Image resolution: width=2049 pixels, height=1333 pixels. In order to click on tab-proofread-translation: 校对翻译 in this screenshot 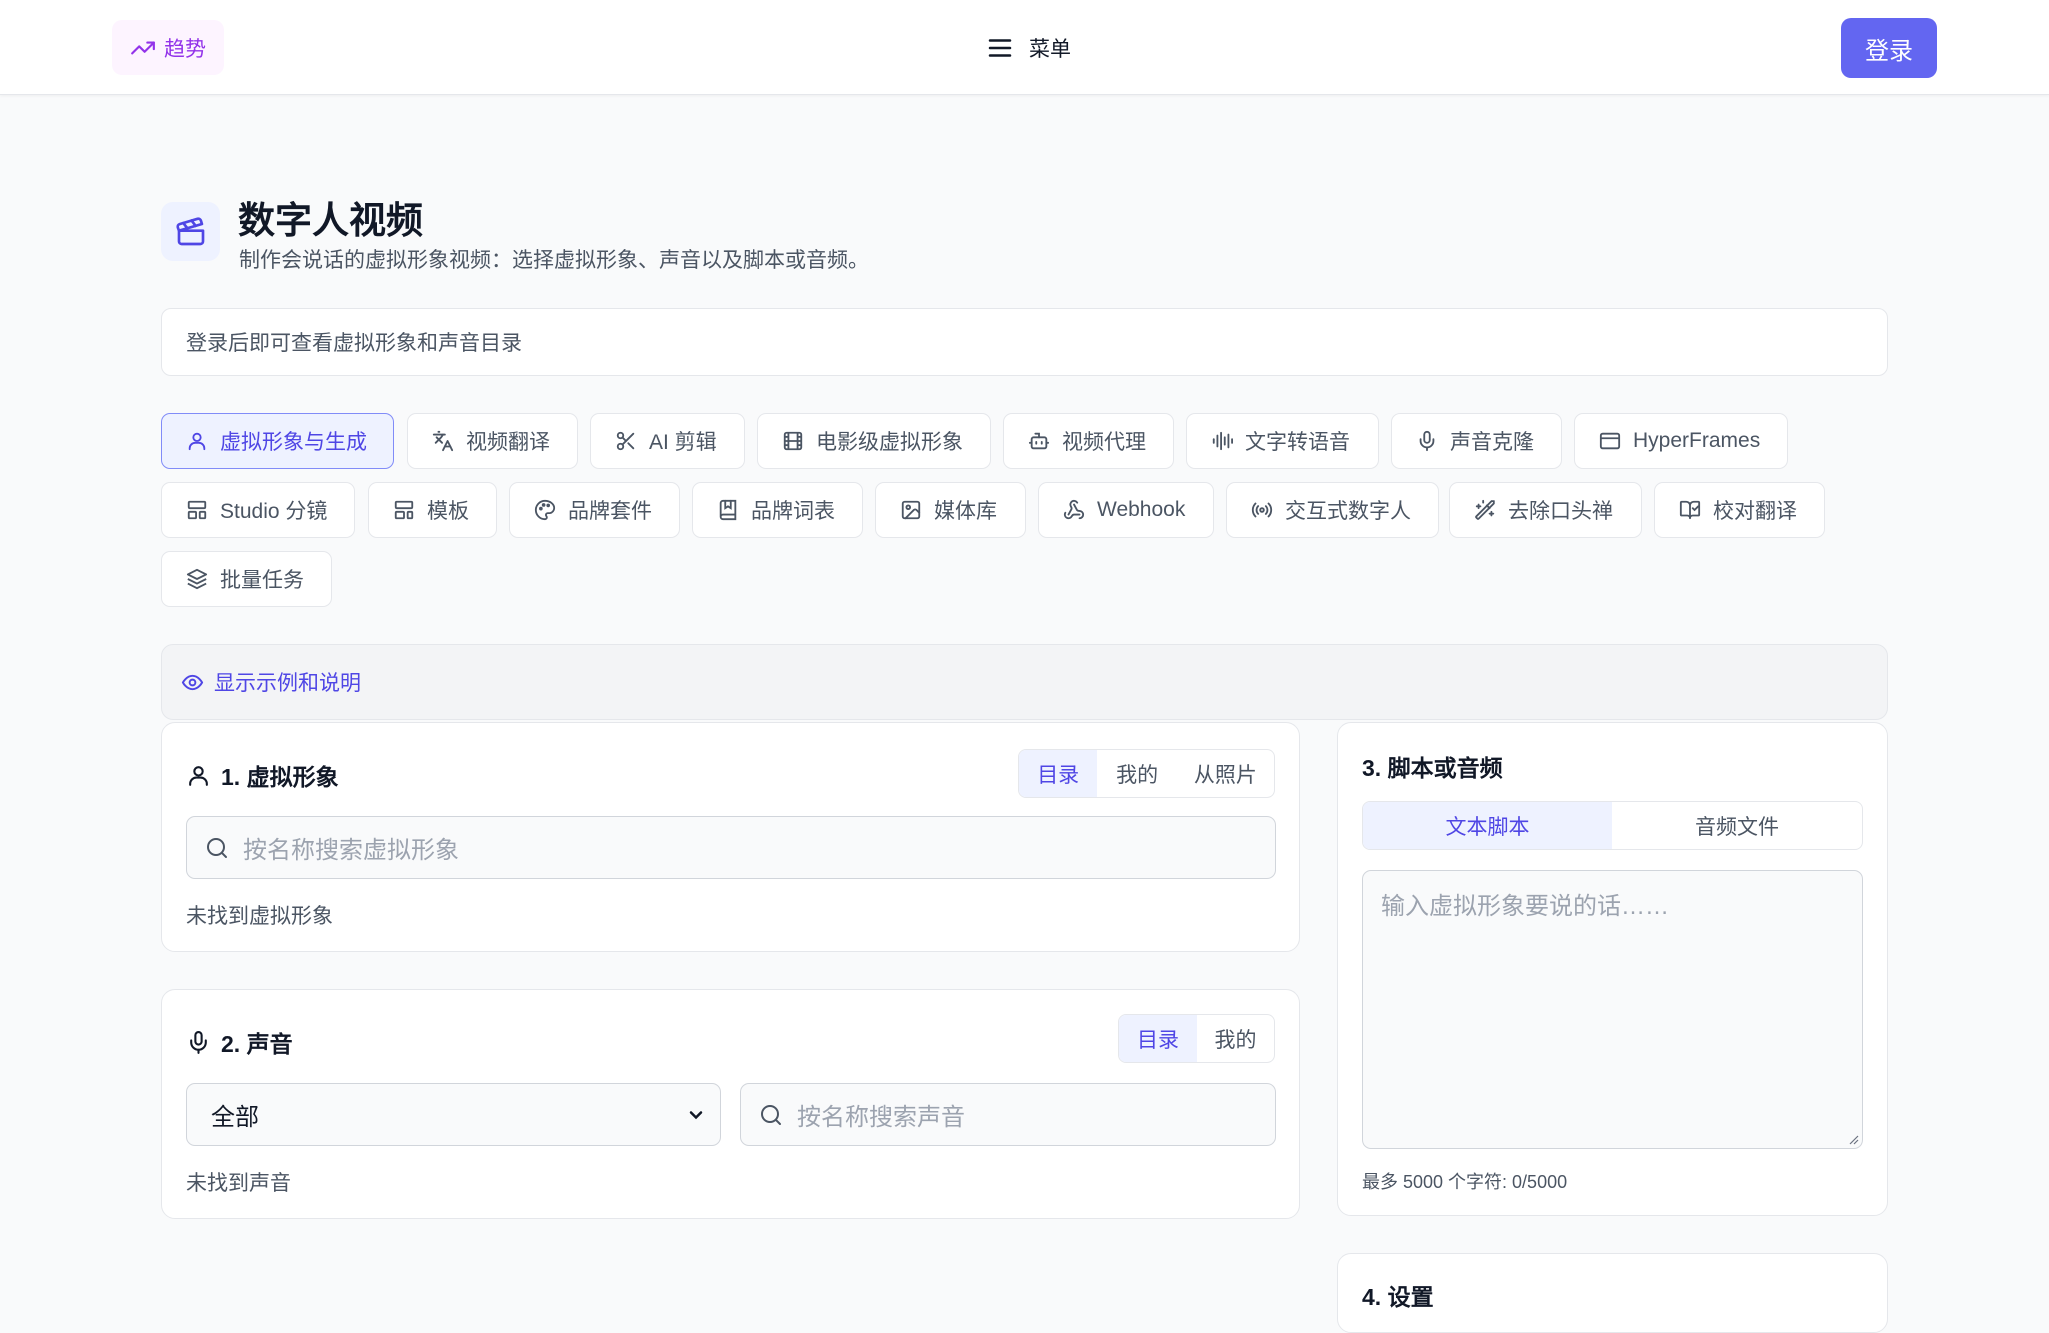, I will do `click(1739, 510)`.